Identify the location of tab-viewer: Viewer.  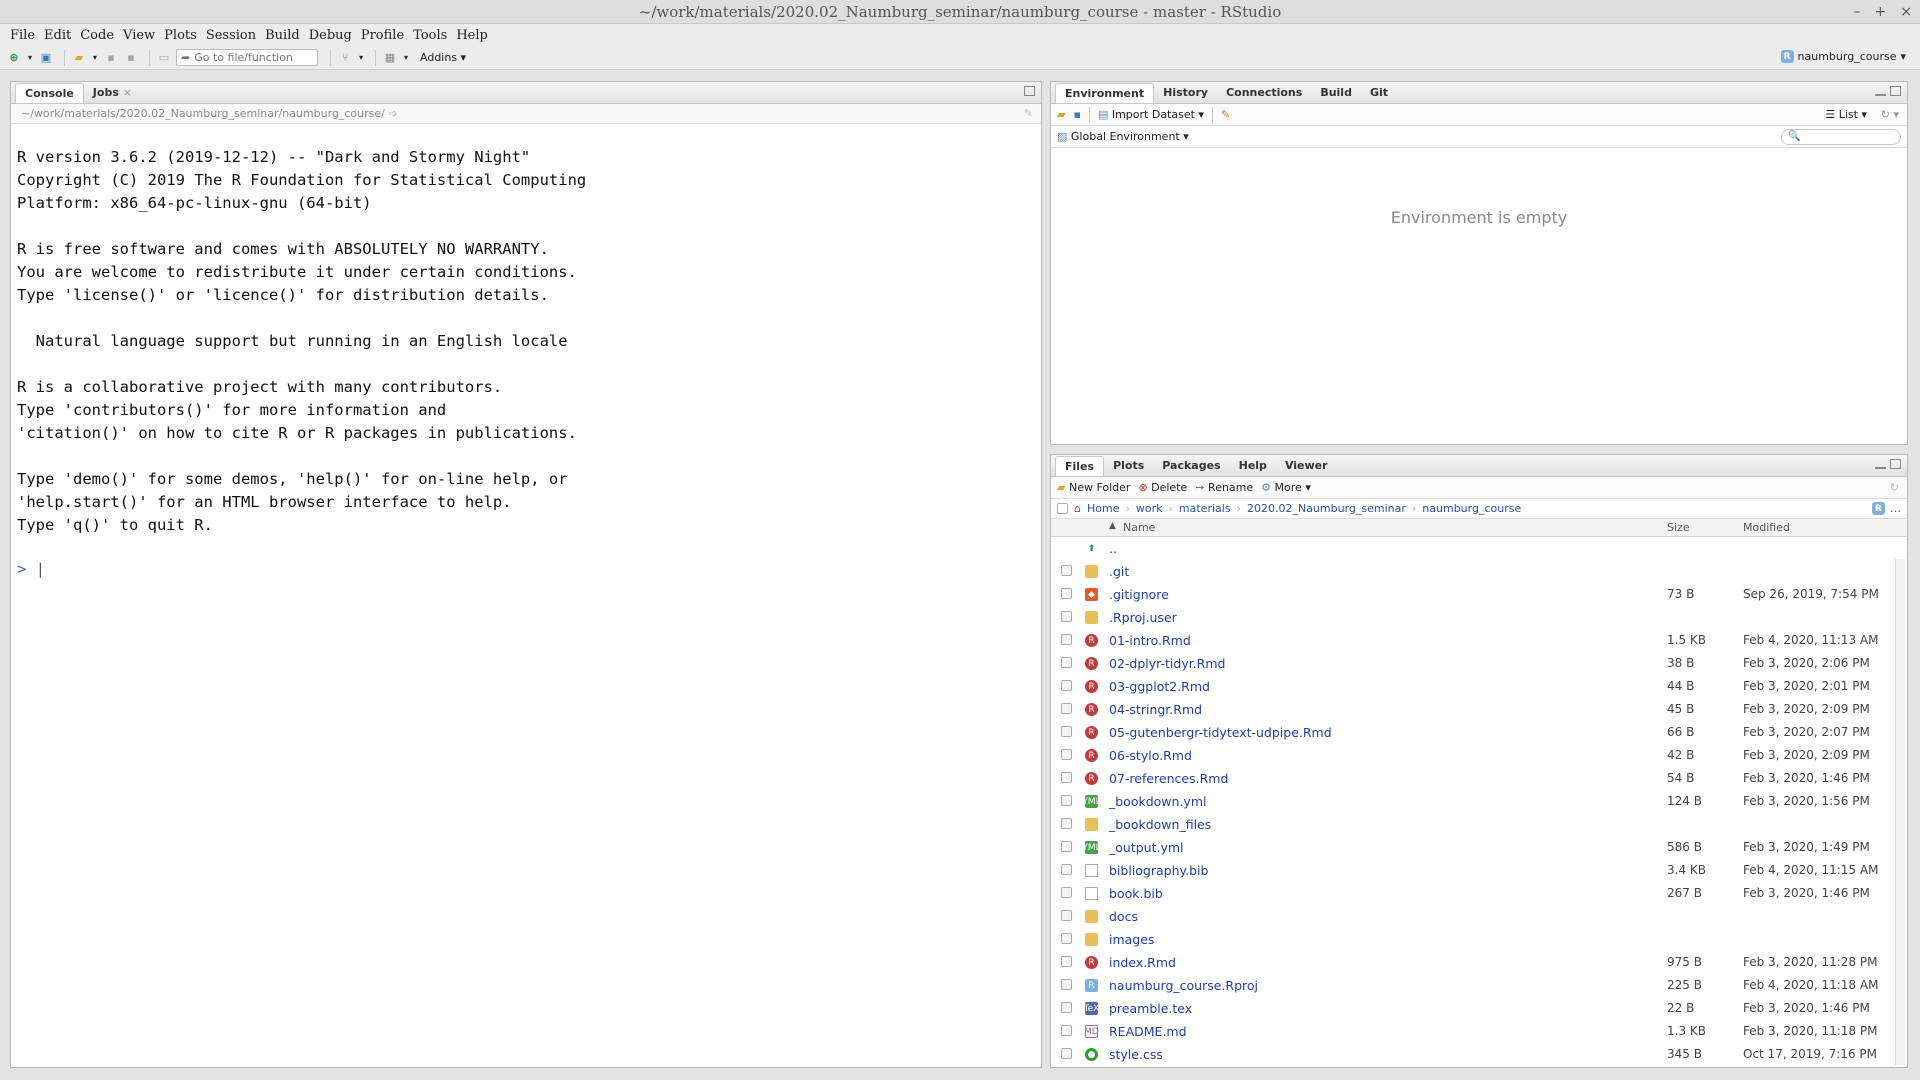
(1306, 466).